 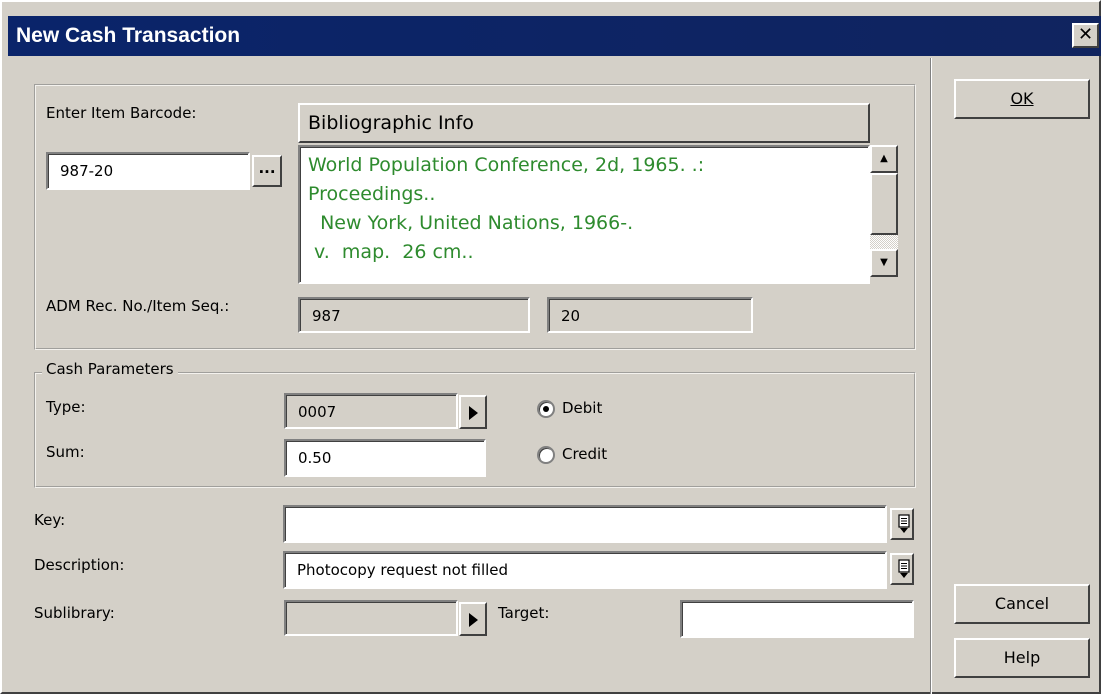 I want to click on sum-label: Sum:, so click(x=65, y=452).